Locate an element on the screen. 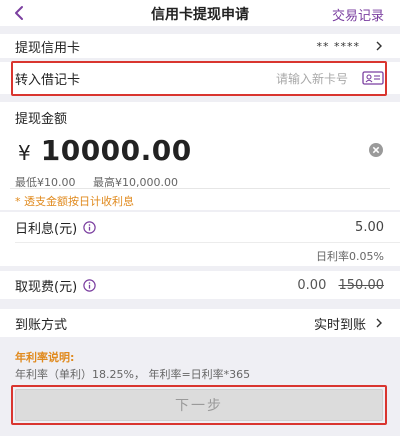 This screenshot has height=436, width=400. clear-icon is located at coordinates (376, 150).